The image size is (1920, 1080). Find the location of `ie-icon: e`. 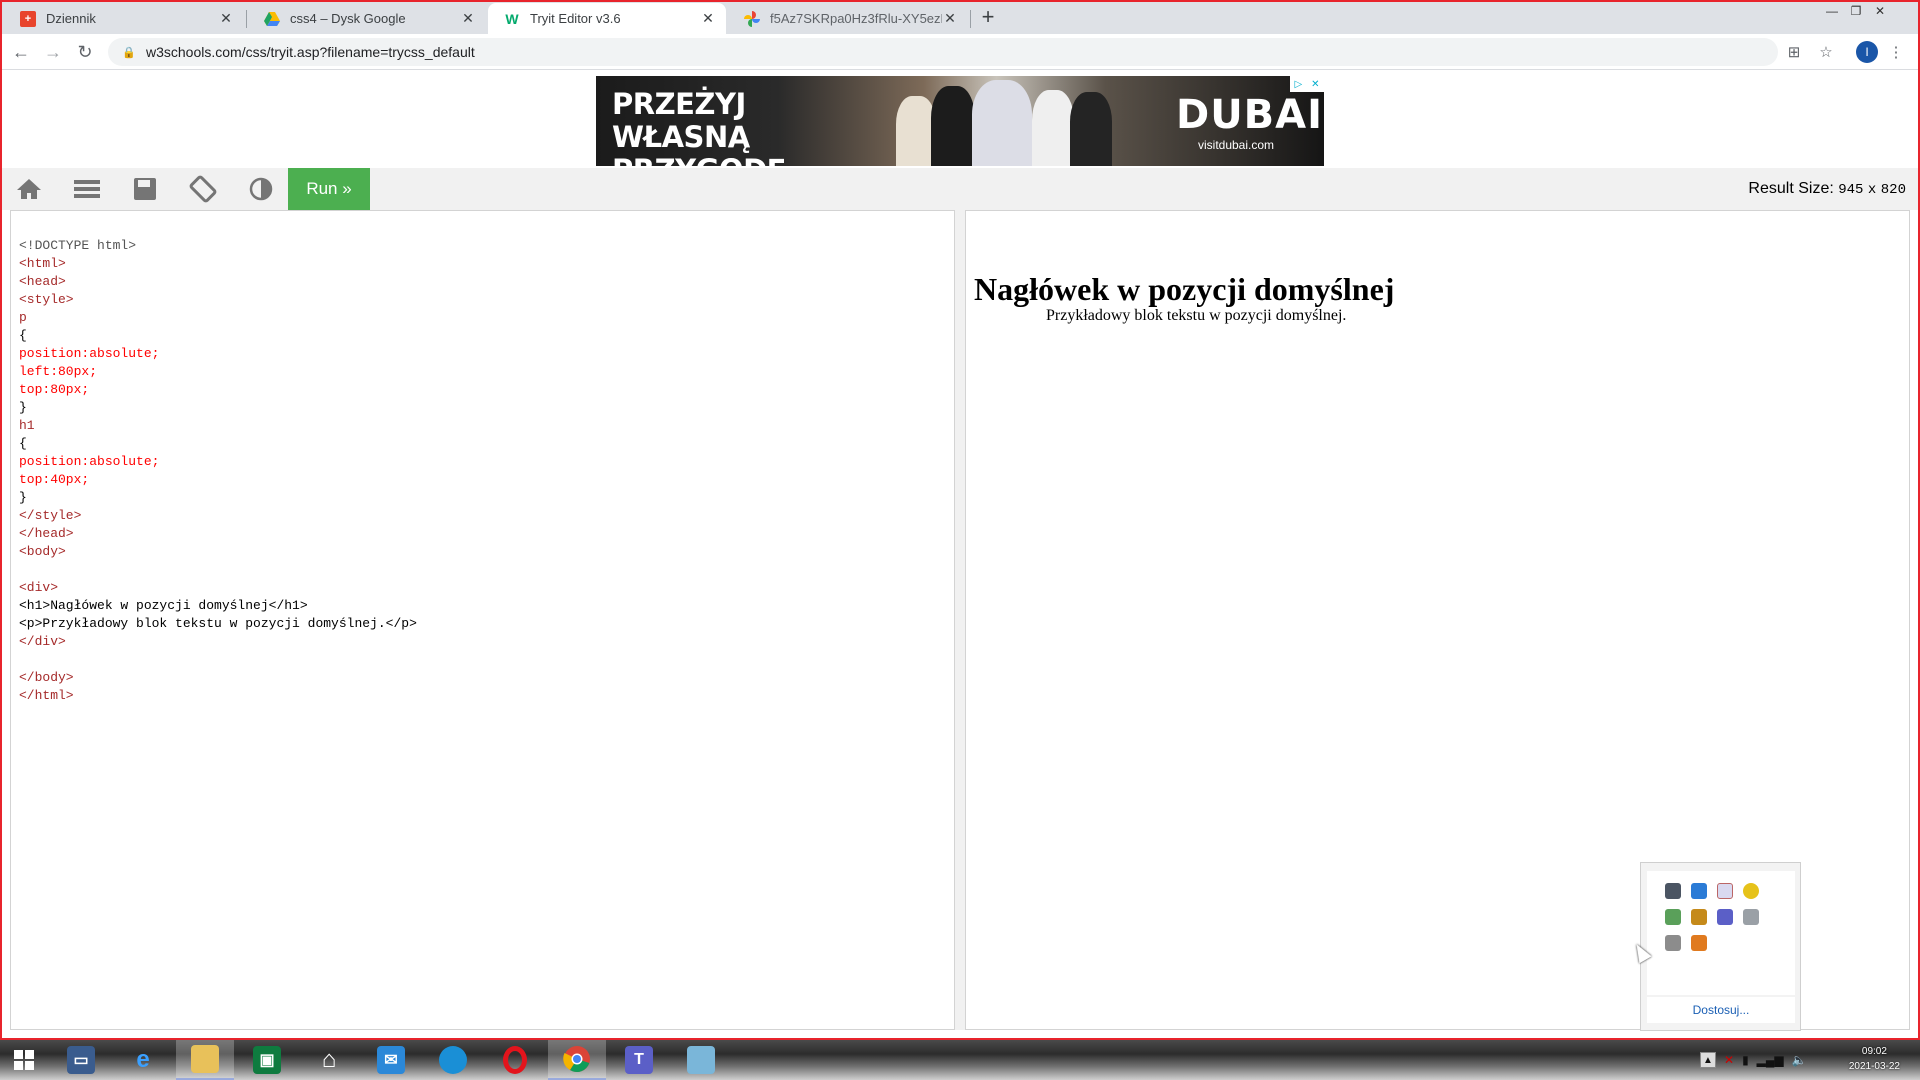

ie-icon: e is located at coordinates (143, 1059).